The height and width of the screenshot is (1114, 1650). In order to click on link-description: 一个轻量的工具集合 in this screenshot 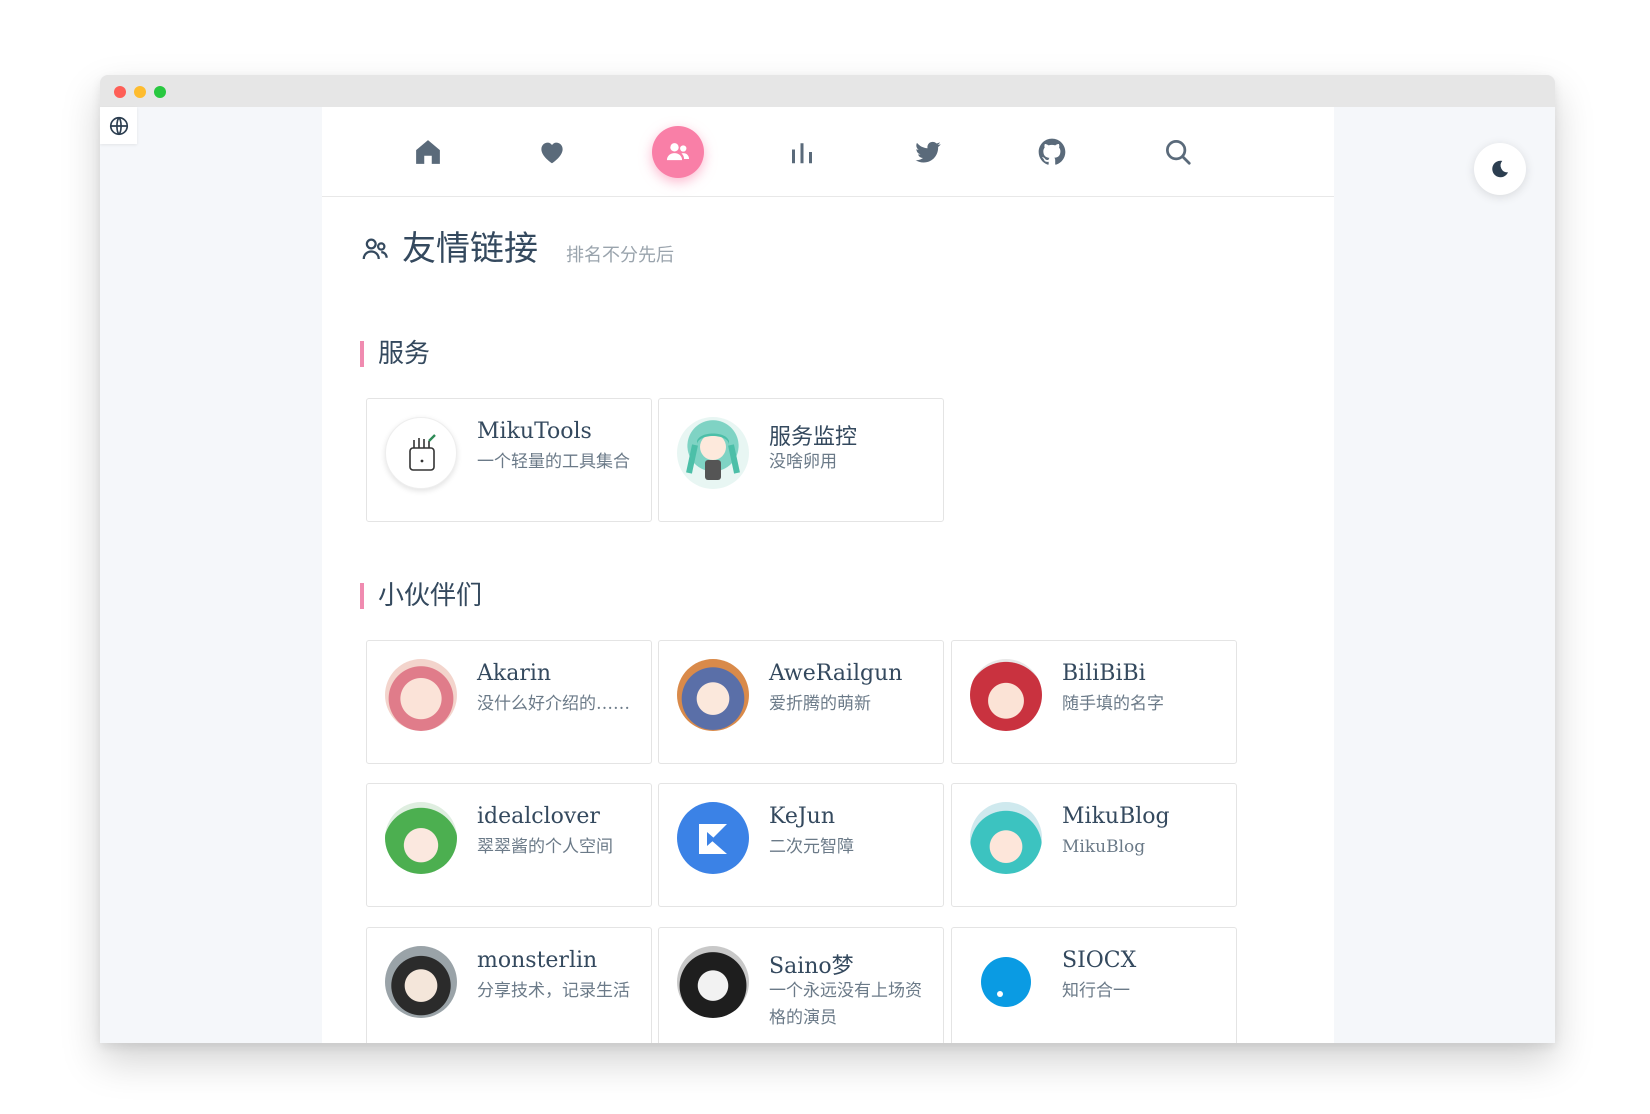, I will do `click(553, 462)`.